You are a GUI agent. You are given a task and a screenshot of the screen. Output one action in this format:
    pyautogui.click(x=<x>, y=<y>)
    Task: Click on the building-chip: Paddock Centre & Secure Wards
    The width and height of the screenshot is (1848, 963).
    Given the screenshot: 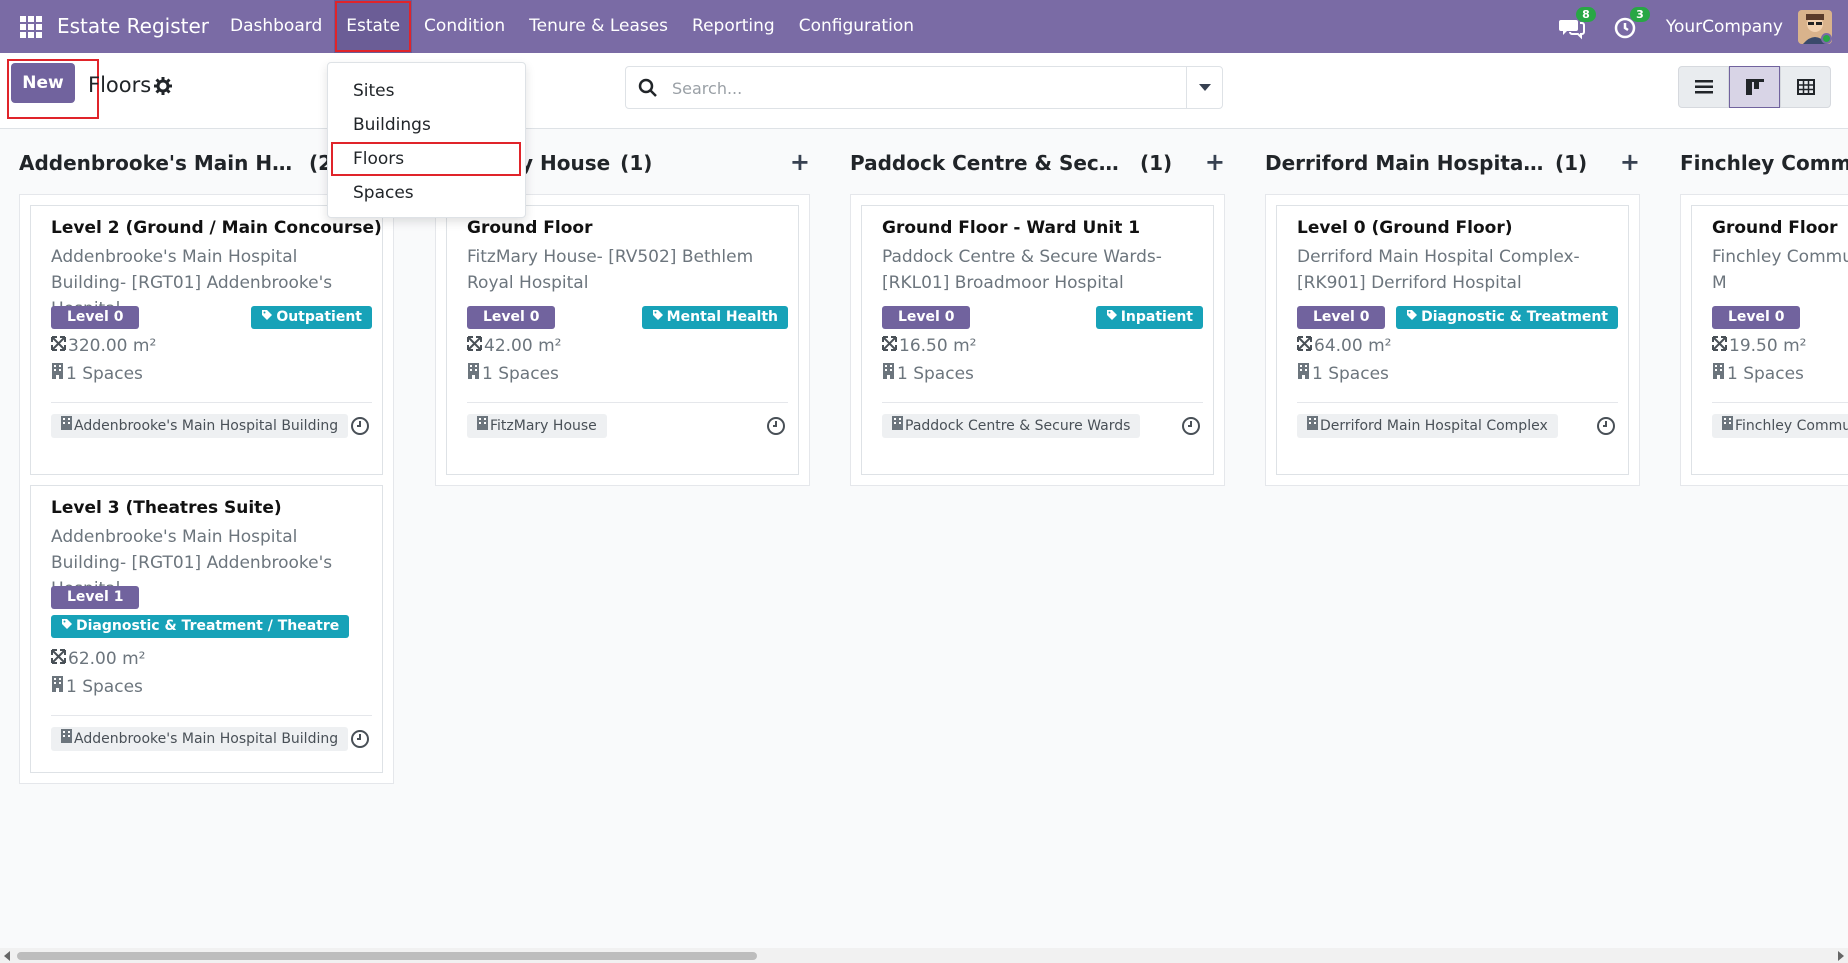 What is the action you would take?
    pyautogui.click(x=1011, y=426)
    